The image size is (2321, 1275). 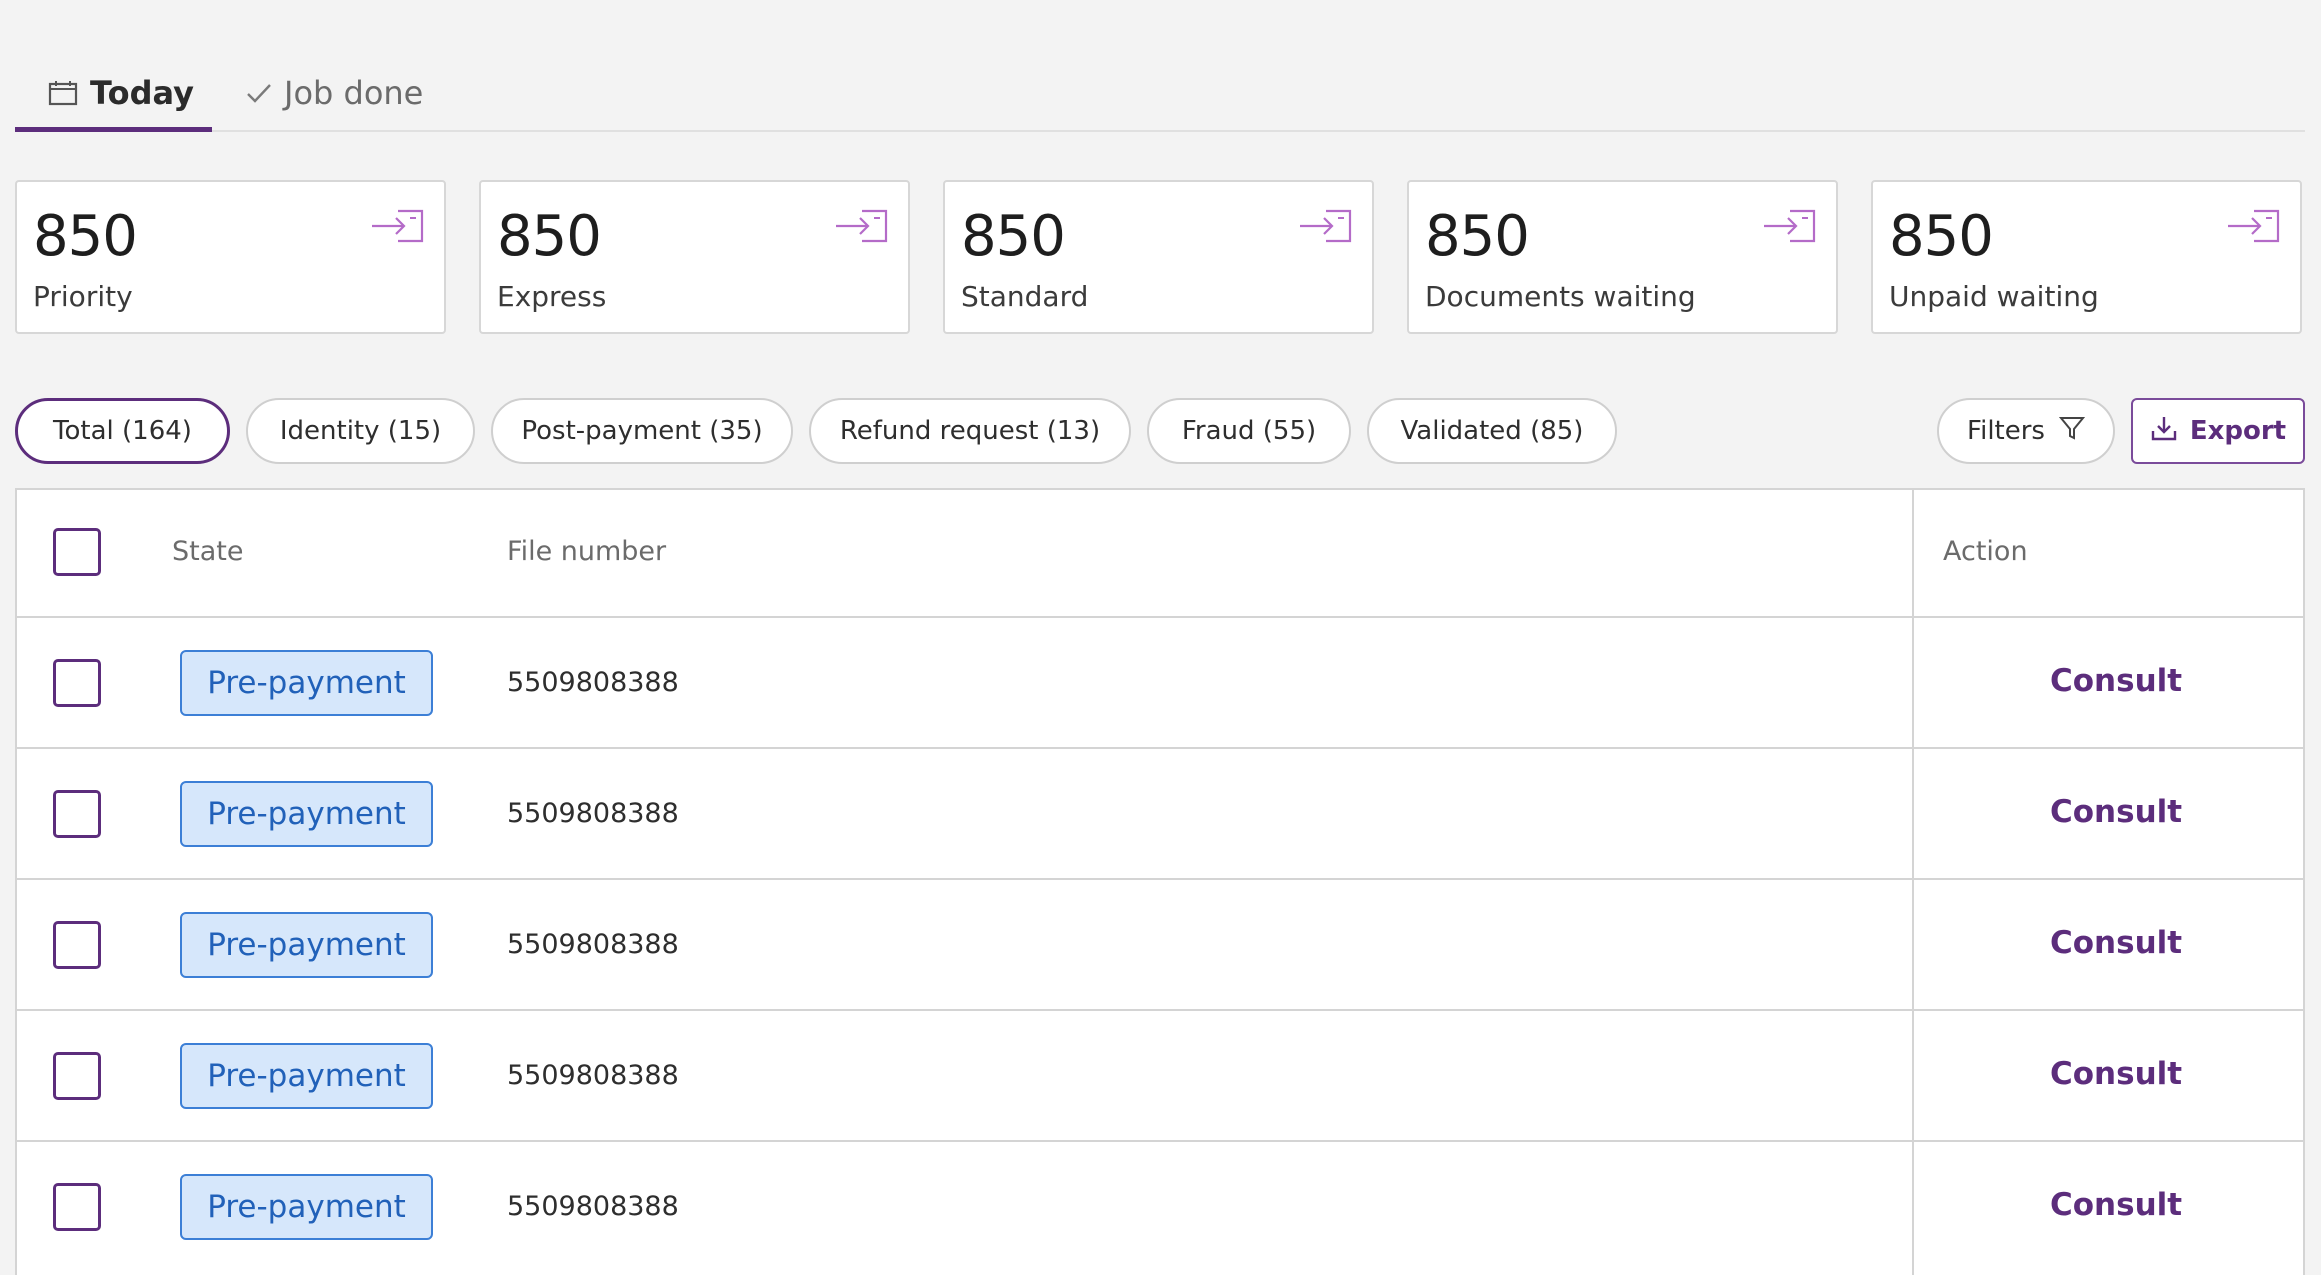 I want to click on card-priority: 850 Priority, so click(x=230, y=257).